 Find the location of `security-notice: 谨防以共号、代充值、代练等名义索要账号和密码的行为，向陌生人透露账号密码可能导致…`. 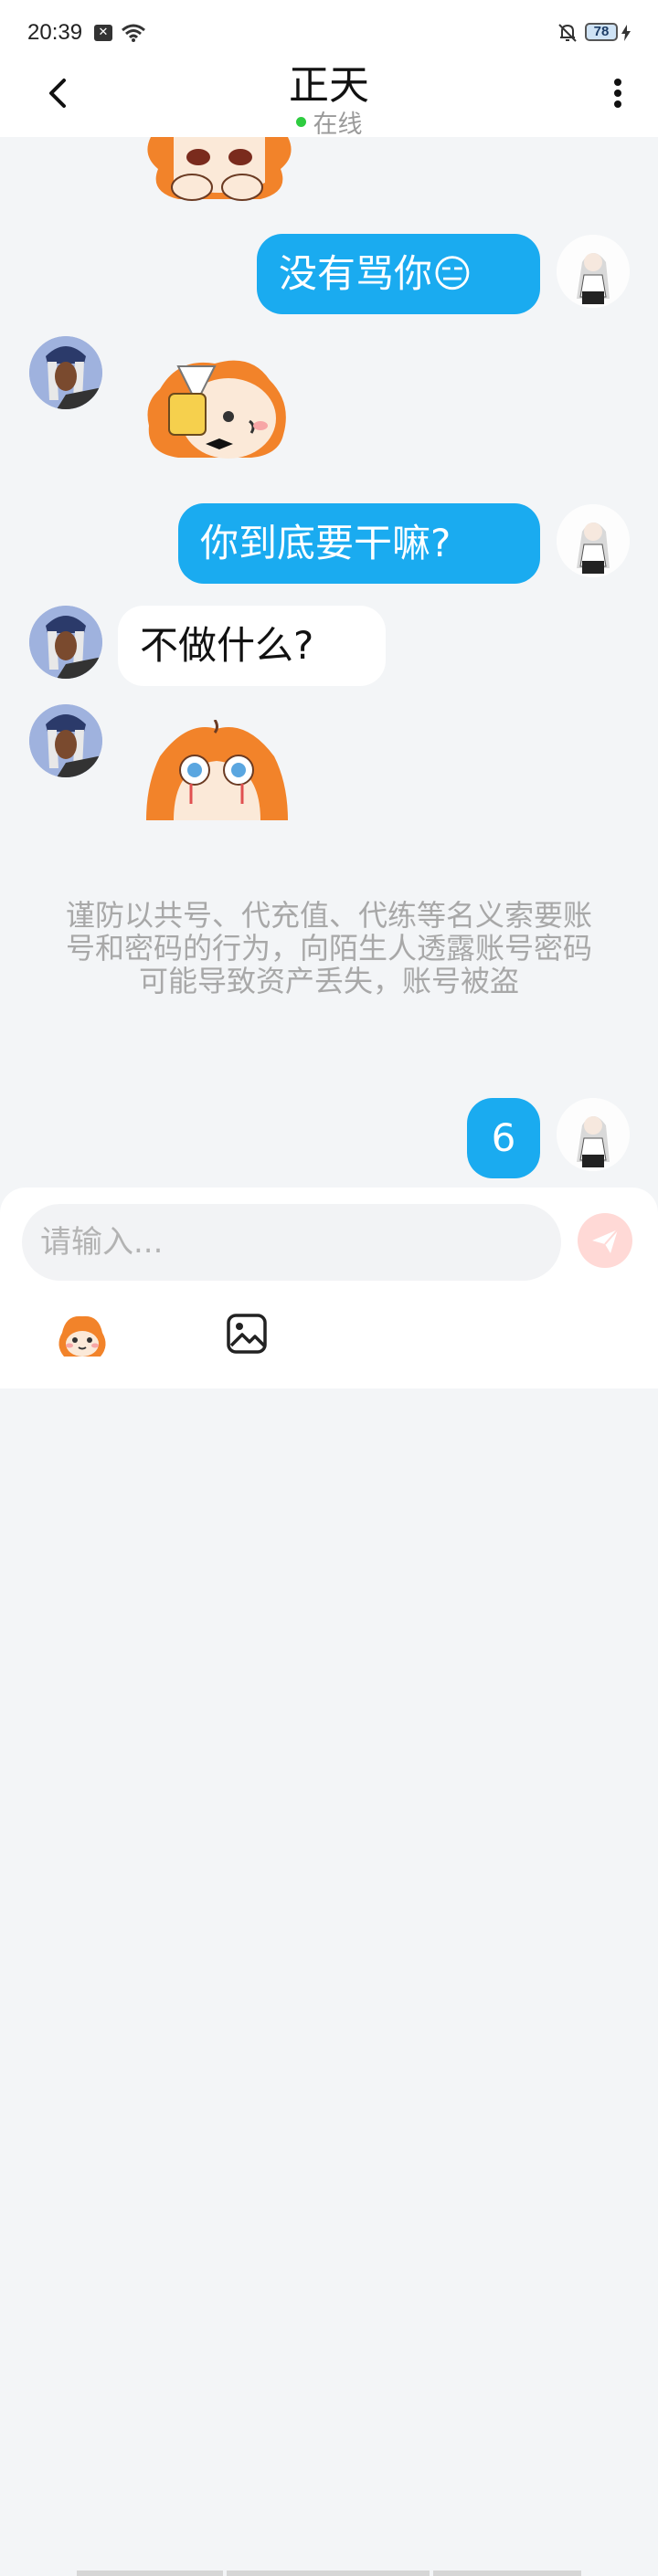

security-notice: 谨防以共号、代充值、代练等名义索要账号和密码的行为，向陌生人透露账号密码可能导致… is located at coordinates (328, 948).